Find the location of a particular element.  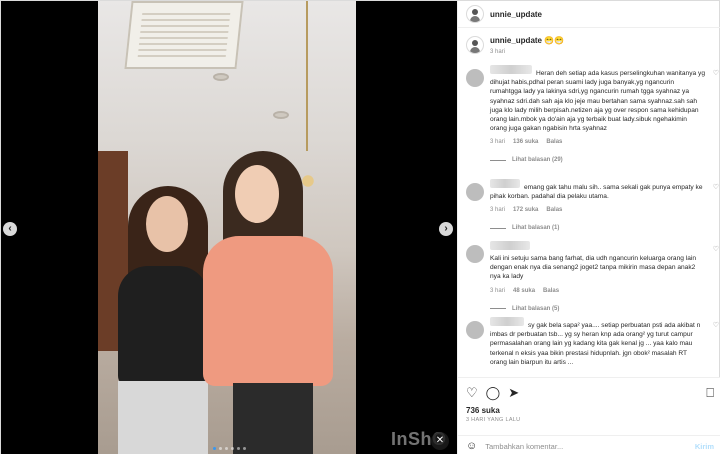

caption-text: 😁😁 is located at coordinates (554, 40).